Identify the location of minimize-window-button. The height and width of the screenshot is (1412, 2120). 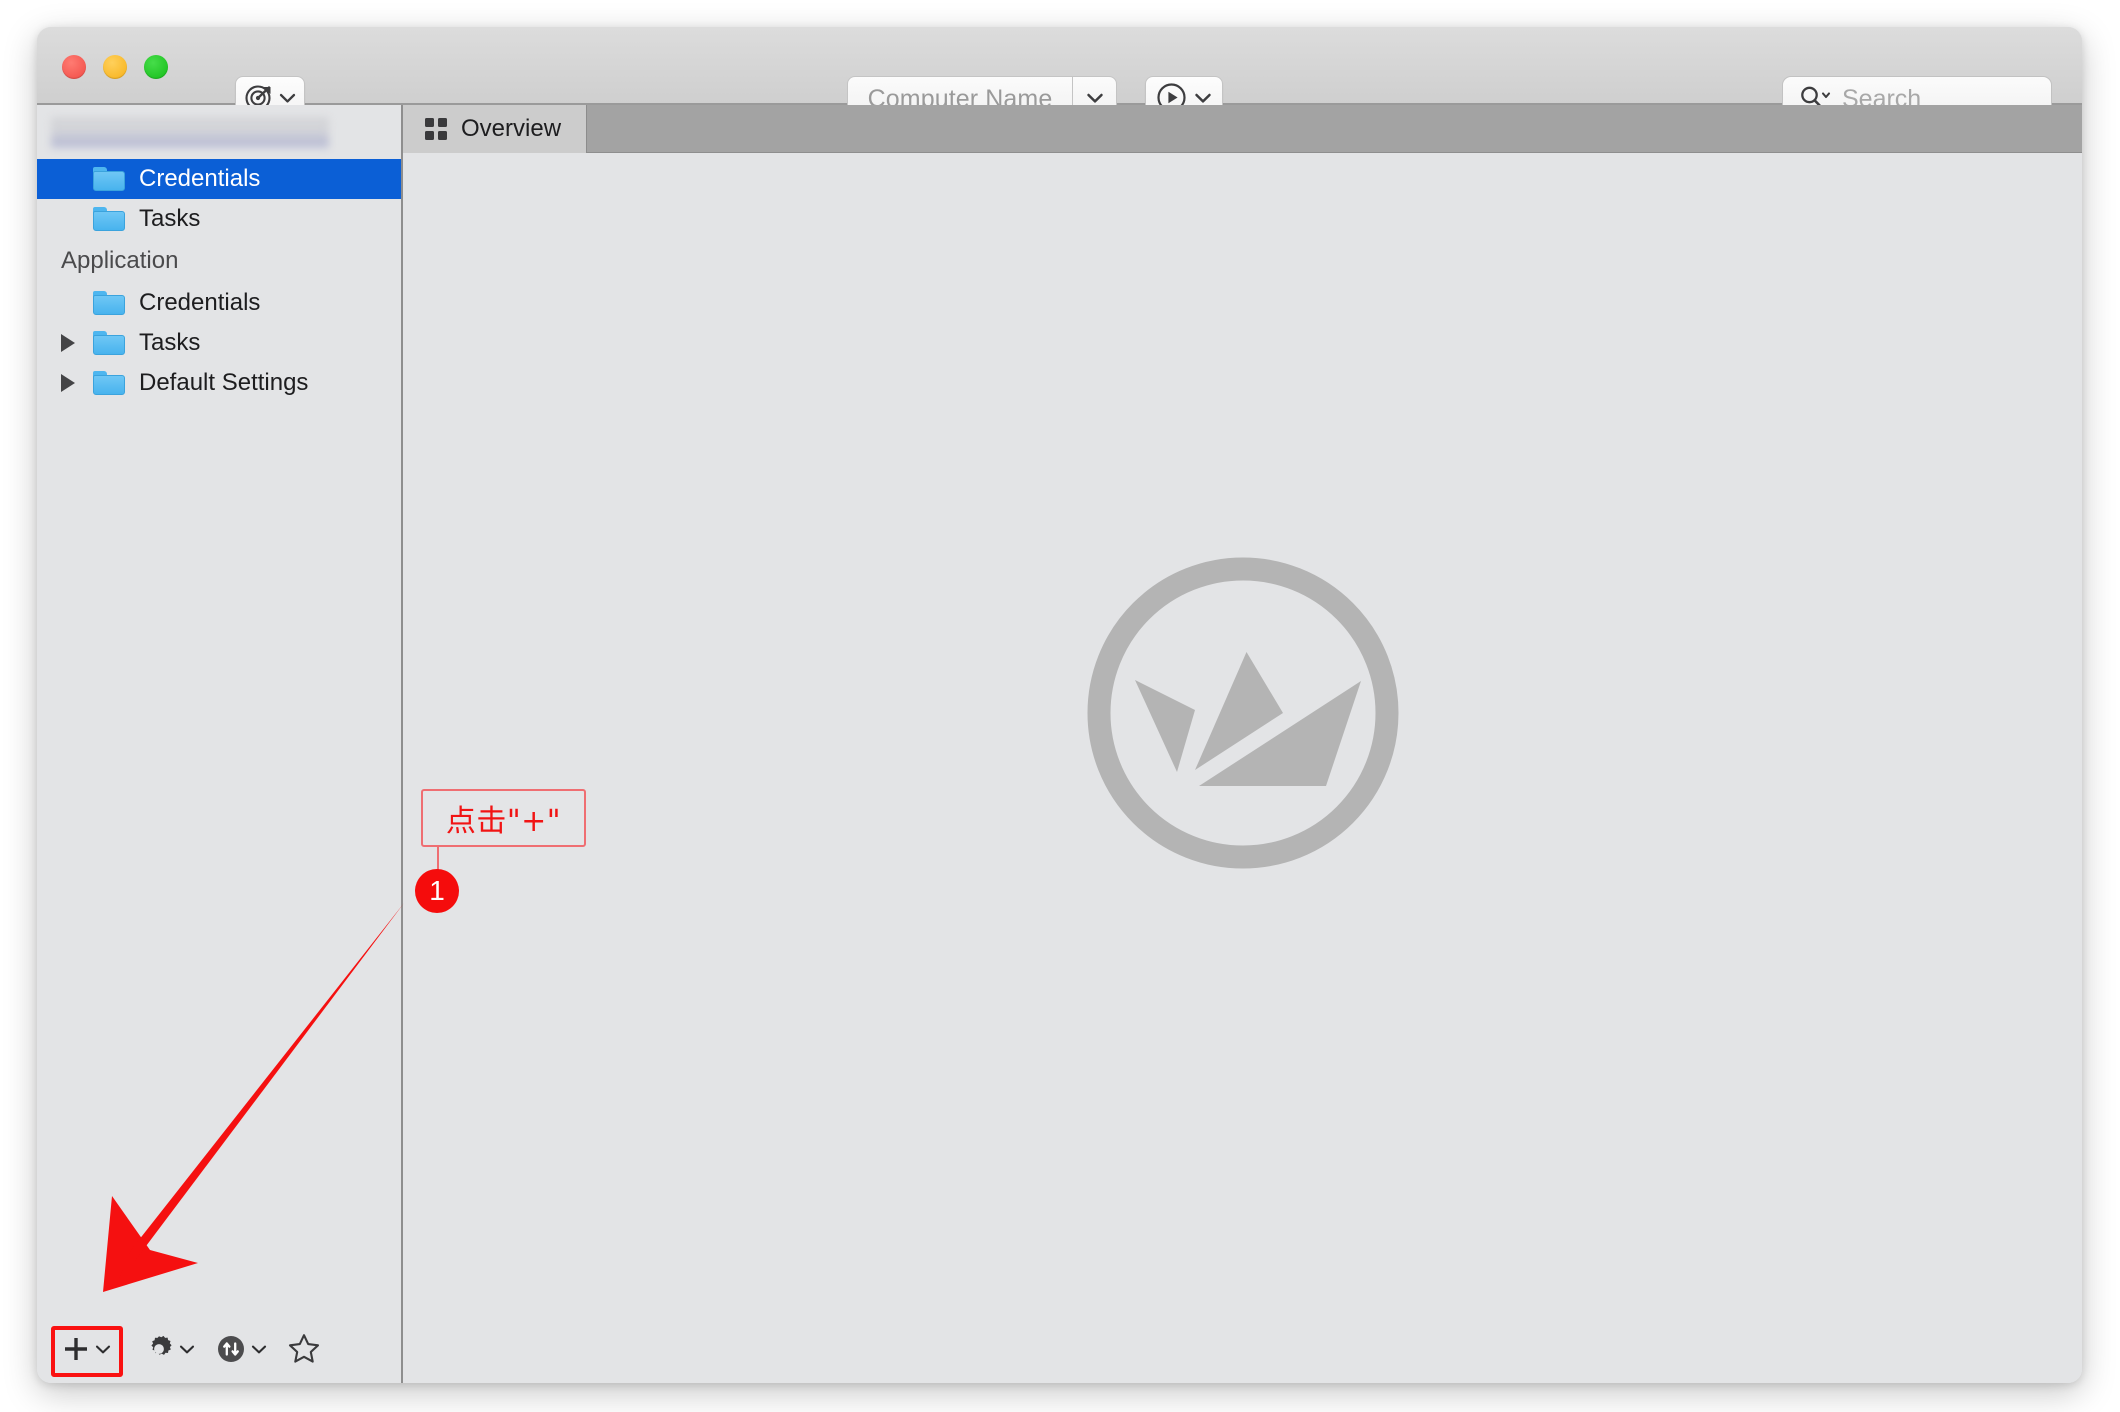
(115, 67).